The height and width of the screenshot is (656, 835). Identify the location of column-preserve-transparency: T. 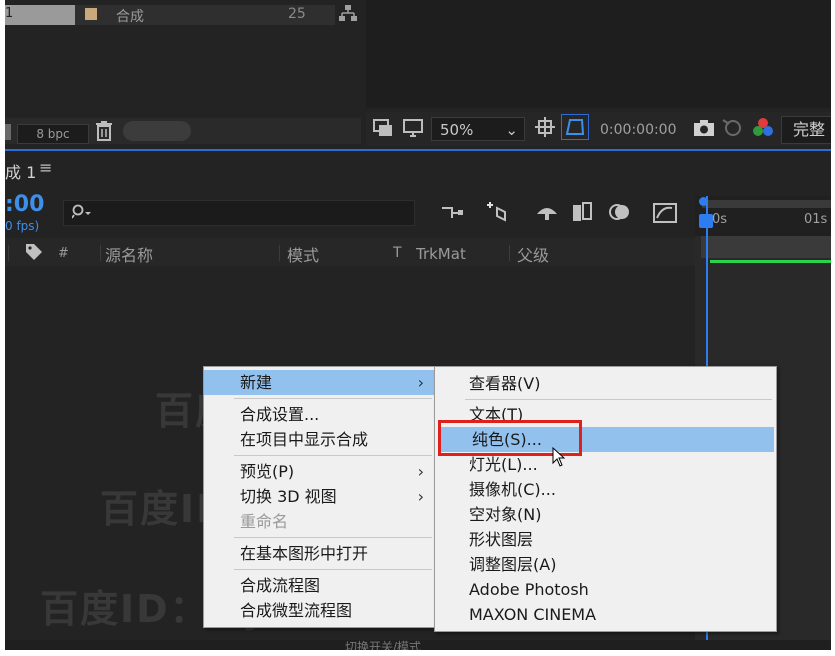
(397, 253).